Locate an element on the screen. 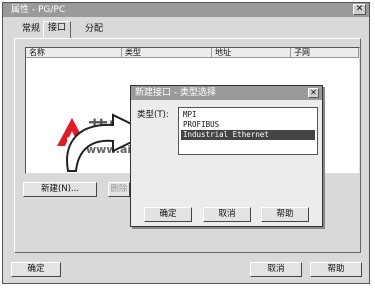 This screenshot has height=288, width=375. dialog-ok-button: 确定 is located at coordinates (168, 214).